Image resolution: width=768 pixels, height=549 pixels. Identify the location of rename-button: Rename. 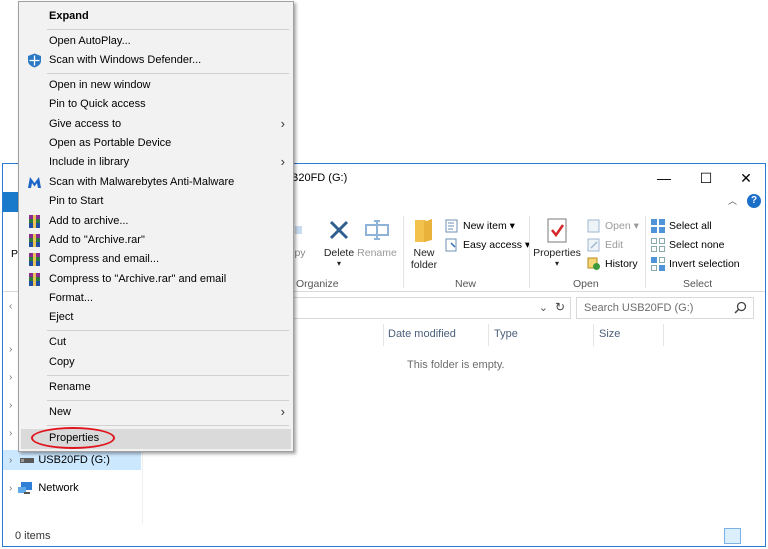
(377, 237).